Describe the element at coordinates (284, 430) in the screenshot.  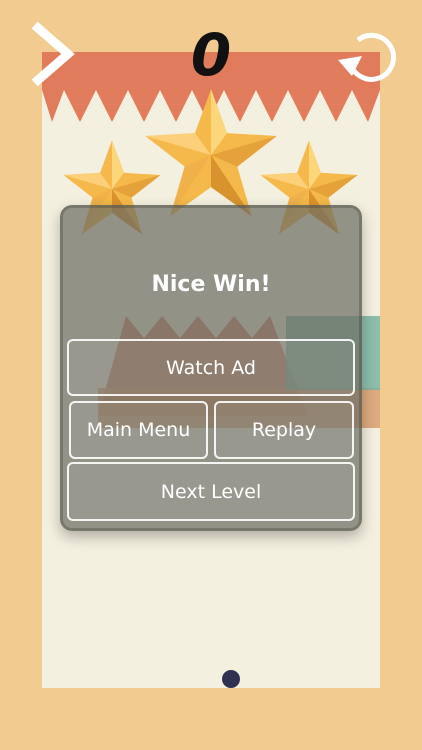
I see `replay-button: Replay` at that location.